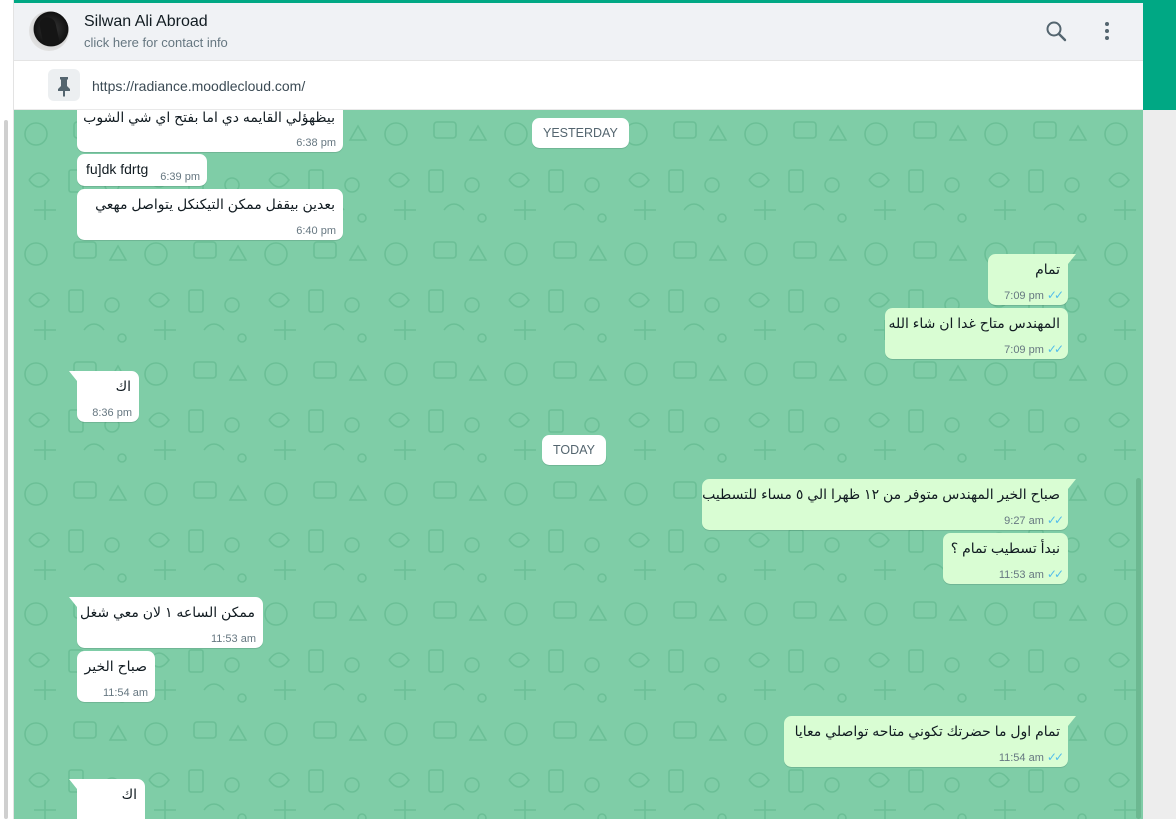 This screenshot has width=1176, height=819. I want to click on message-text: نبدأ تسطيب تمام ؟, so click(1005, 548).